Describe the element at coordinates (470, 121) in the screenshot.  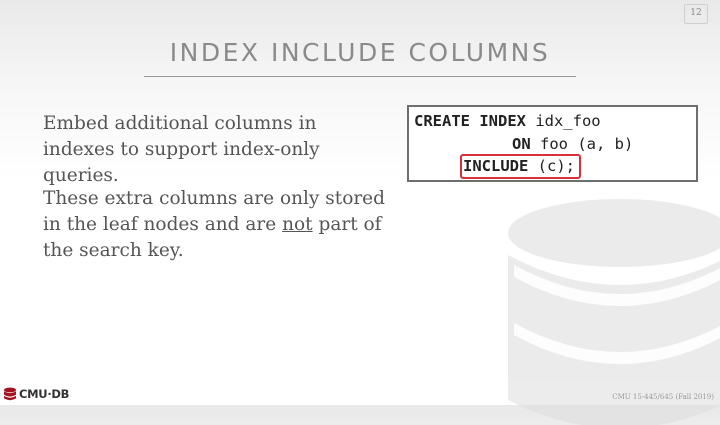
I see `code-keyword-create-index: CREATE INDEX` at that location.